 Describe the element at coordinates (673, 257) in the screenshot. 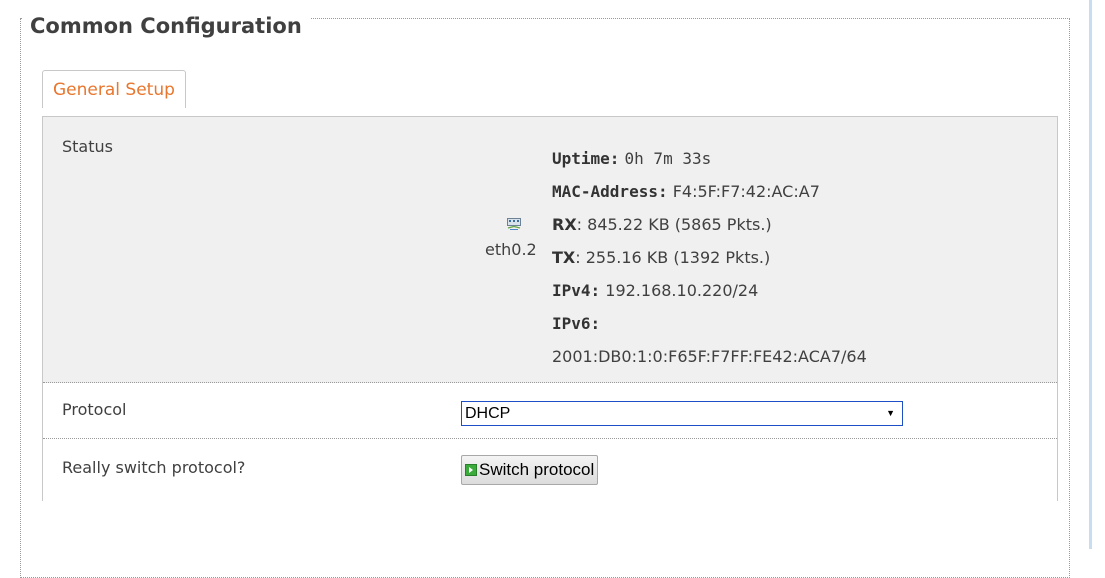

I see `tx-value: : 255.16 KB (1392 Pkts.)` at that location.